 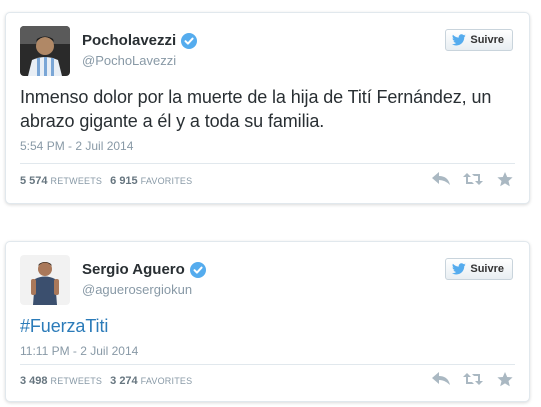 I want to click on retweets-count: 3 498, so click(x=34, y=381).